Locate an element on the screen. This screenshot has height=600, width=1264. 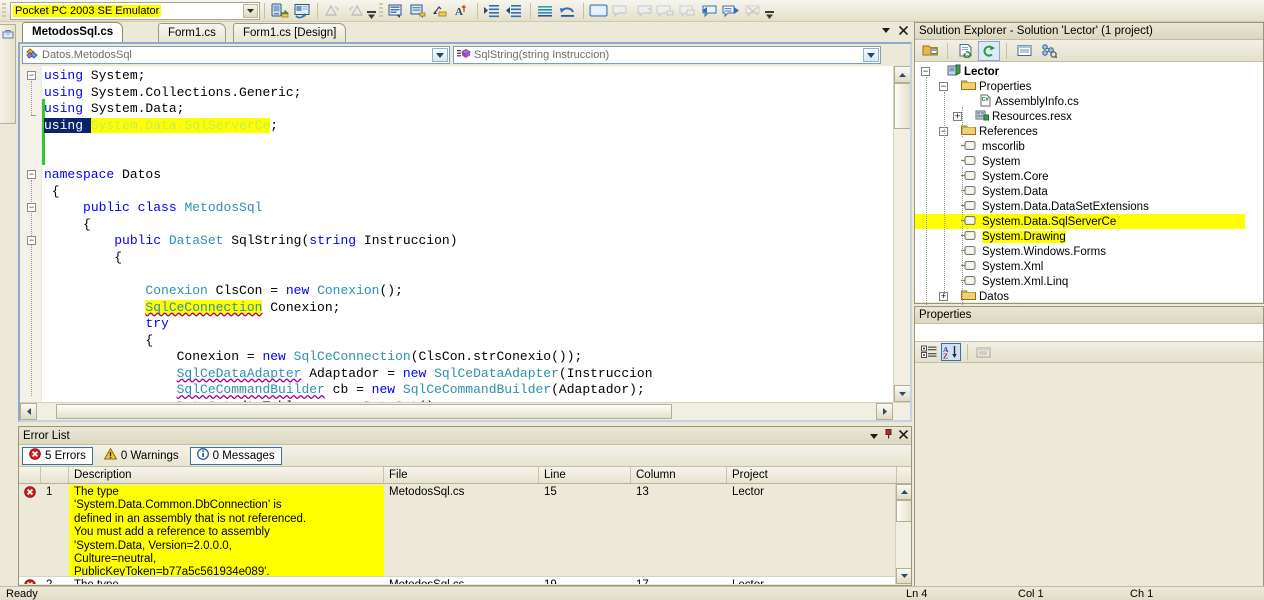
scrollbar-thumb-horizontal is located at coordinates (364, 411).